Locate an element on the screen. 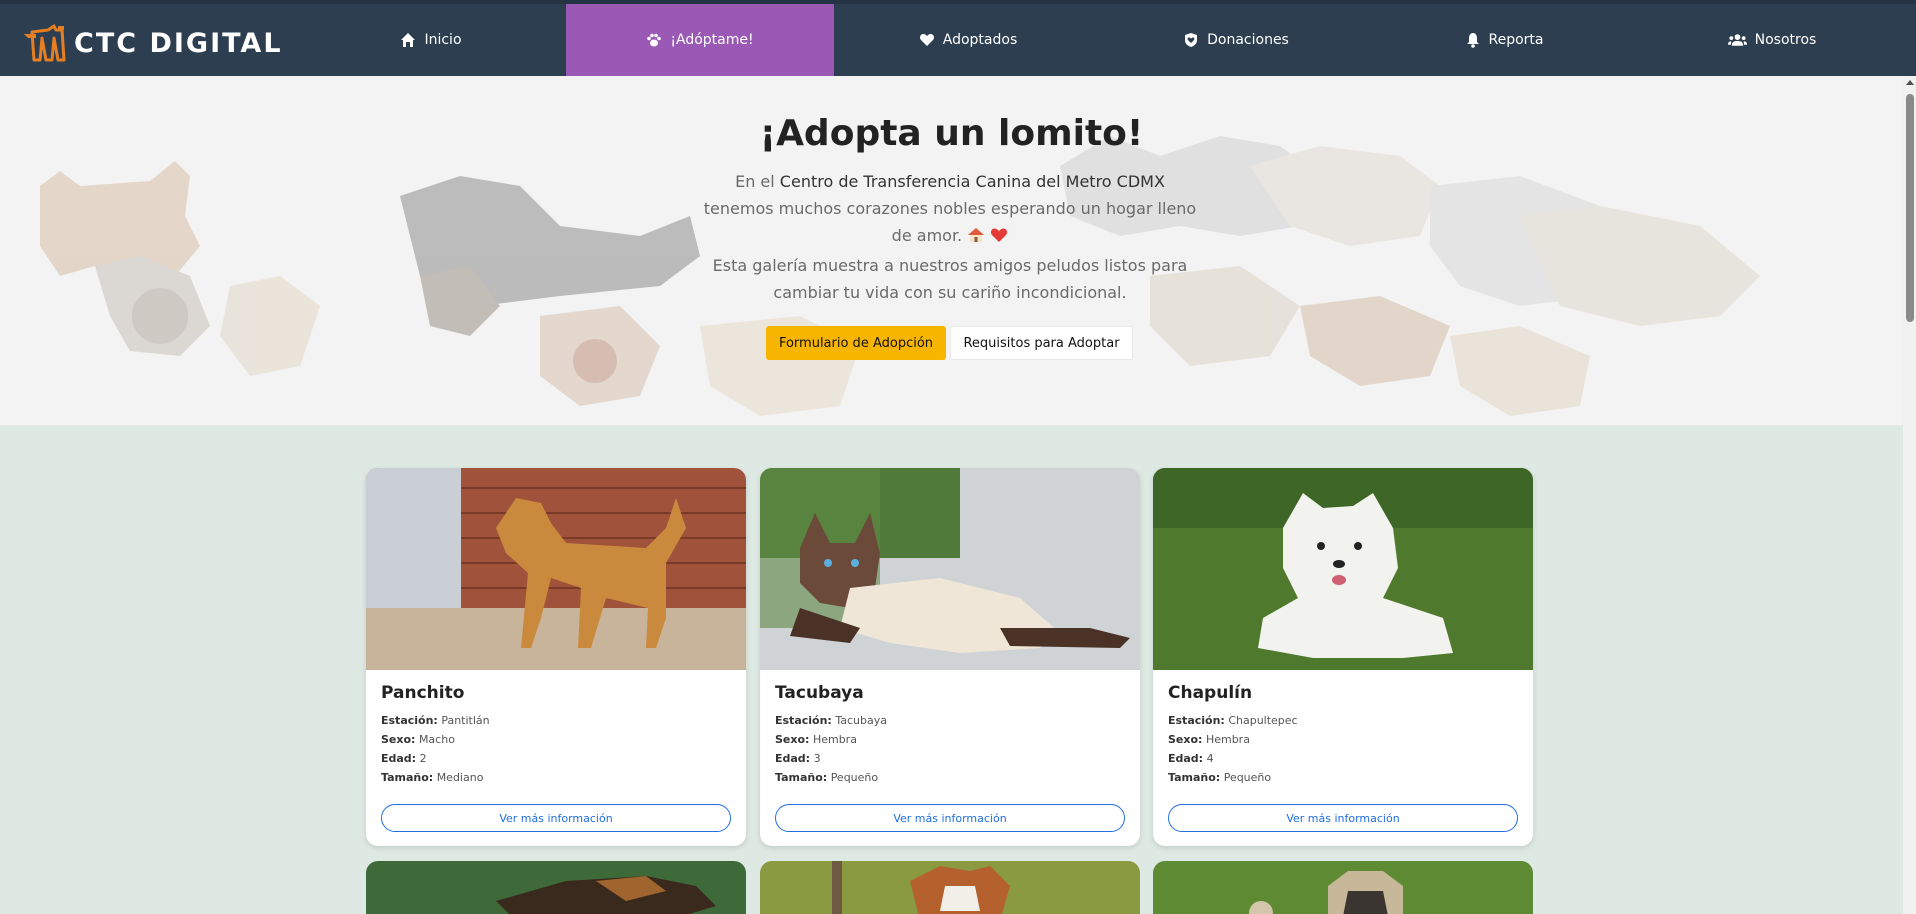 The image size is (1916, 914). nav-label: Adoptados is located at coordinates (980, 40).